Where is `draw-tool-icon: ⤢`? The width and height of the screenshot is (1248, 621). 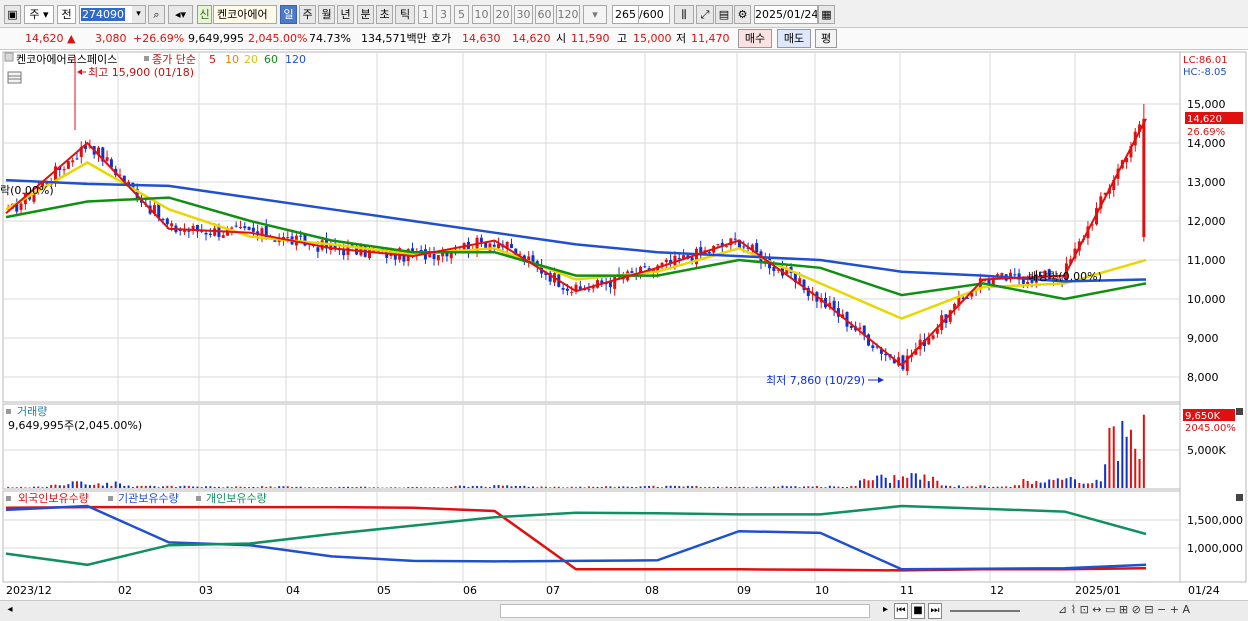
draw-tool-icon: ⤢ is located at coordinates (705, 14).